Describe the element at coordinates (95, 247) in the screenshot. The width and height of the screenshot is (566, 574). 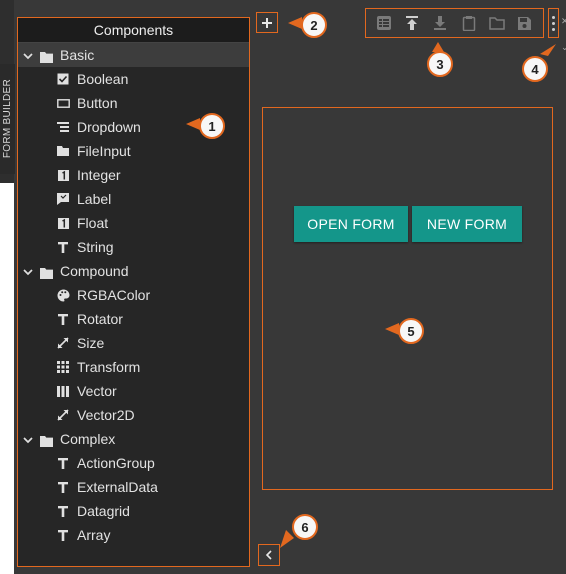
I see `component-item-label: String` at that location.